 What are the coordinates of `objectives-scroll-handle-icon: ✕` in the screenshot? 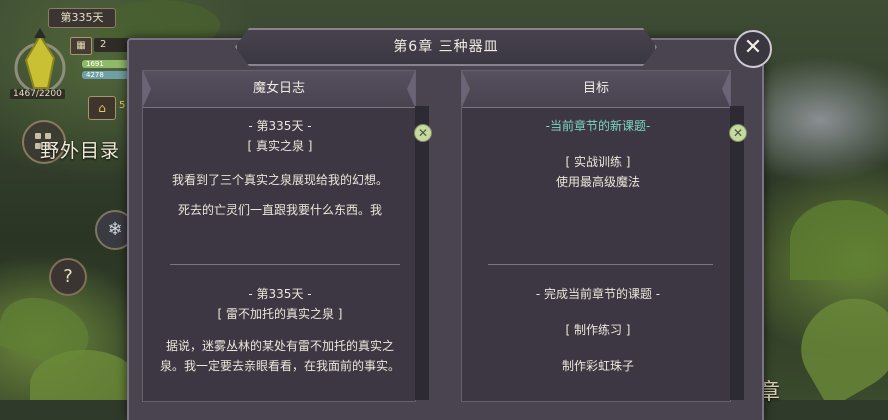 It's located at (738, 133).